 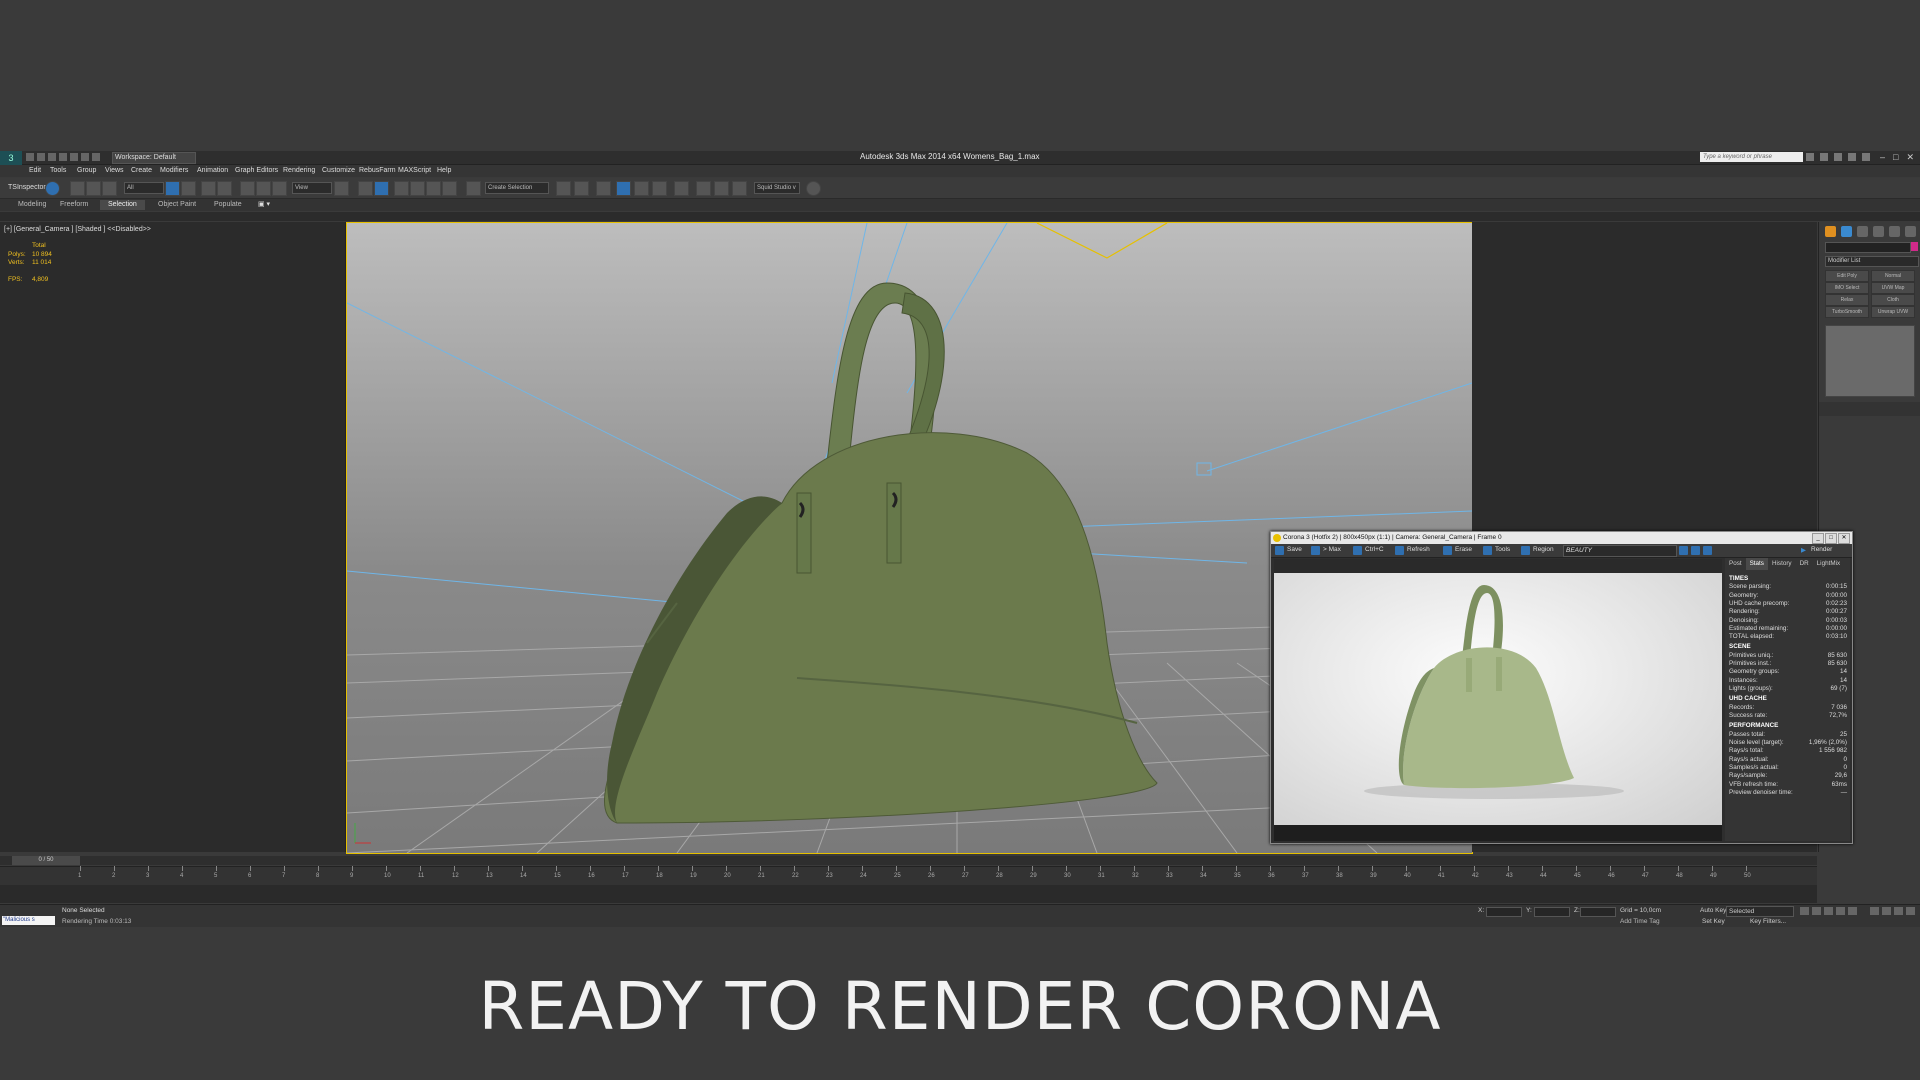 I want to click on redo-icon, so click(x=74, y=157).